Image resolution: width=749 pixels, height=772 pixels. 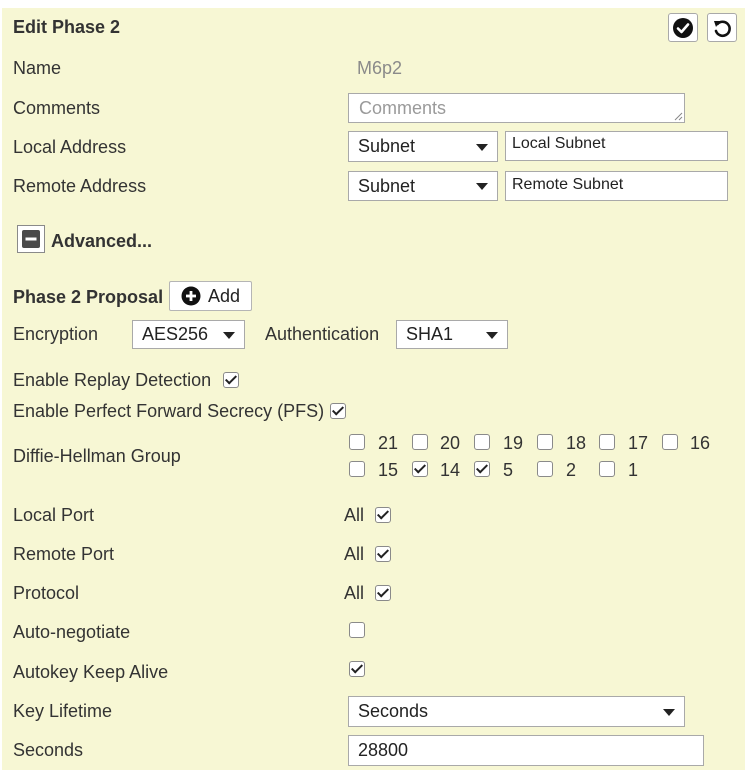 What do you see at coordinates (354, 593) in the screenshot?
I see `protocol-all-label: All` at bounding box center [354, 593].